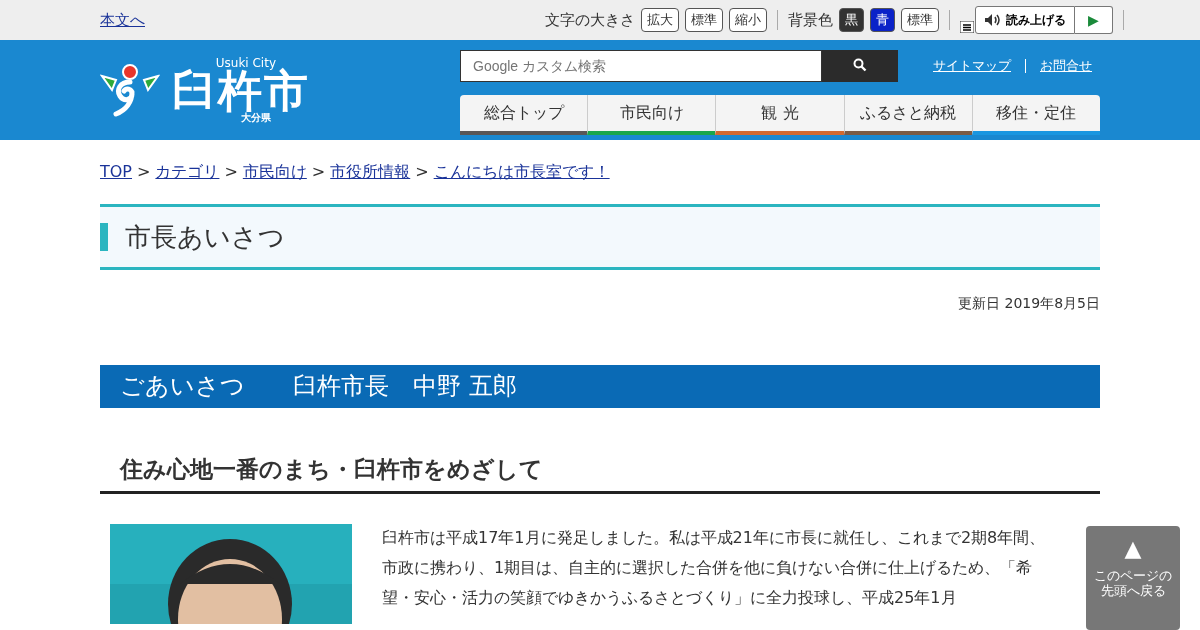 The image size is (1200, 630). What do you see at coordinates (779, 115) in the screenshot?
I see `nav-tab: 観 光` at bounding box center [779, 115].